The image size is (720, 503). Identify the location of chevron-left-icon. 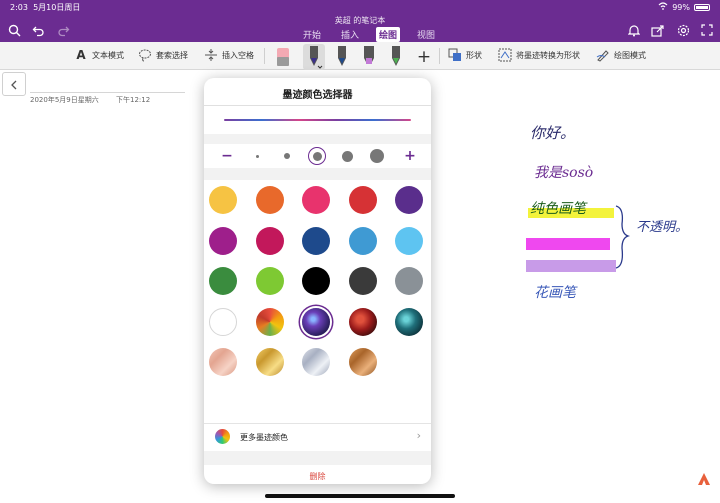
(14, 84).